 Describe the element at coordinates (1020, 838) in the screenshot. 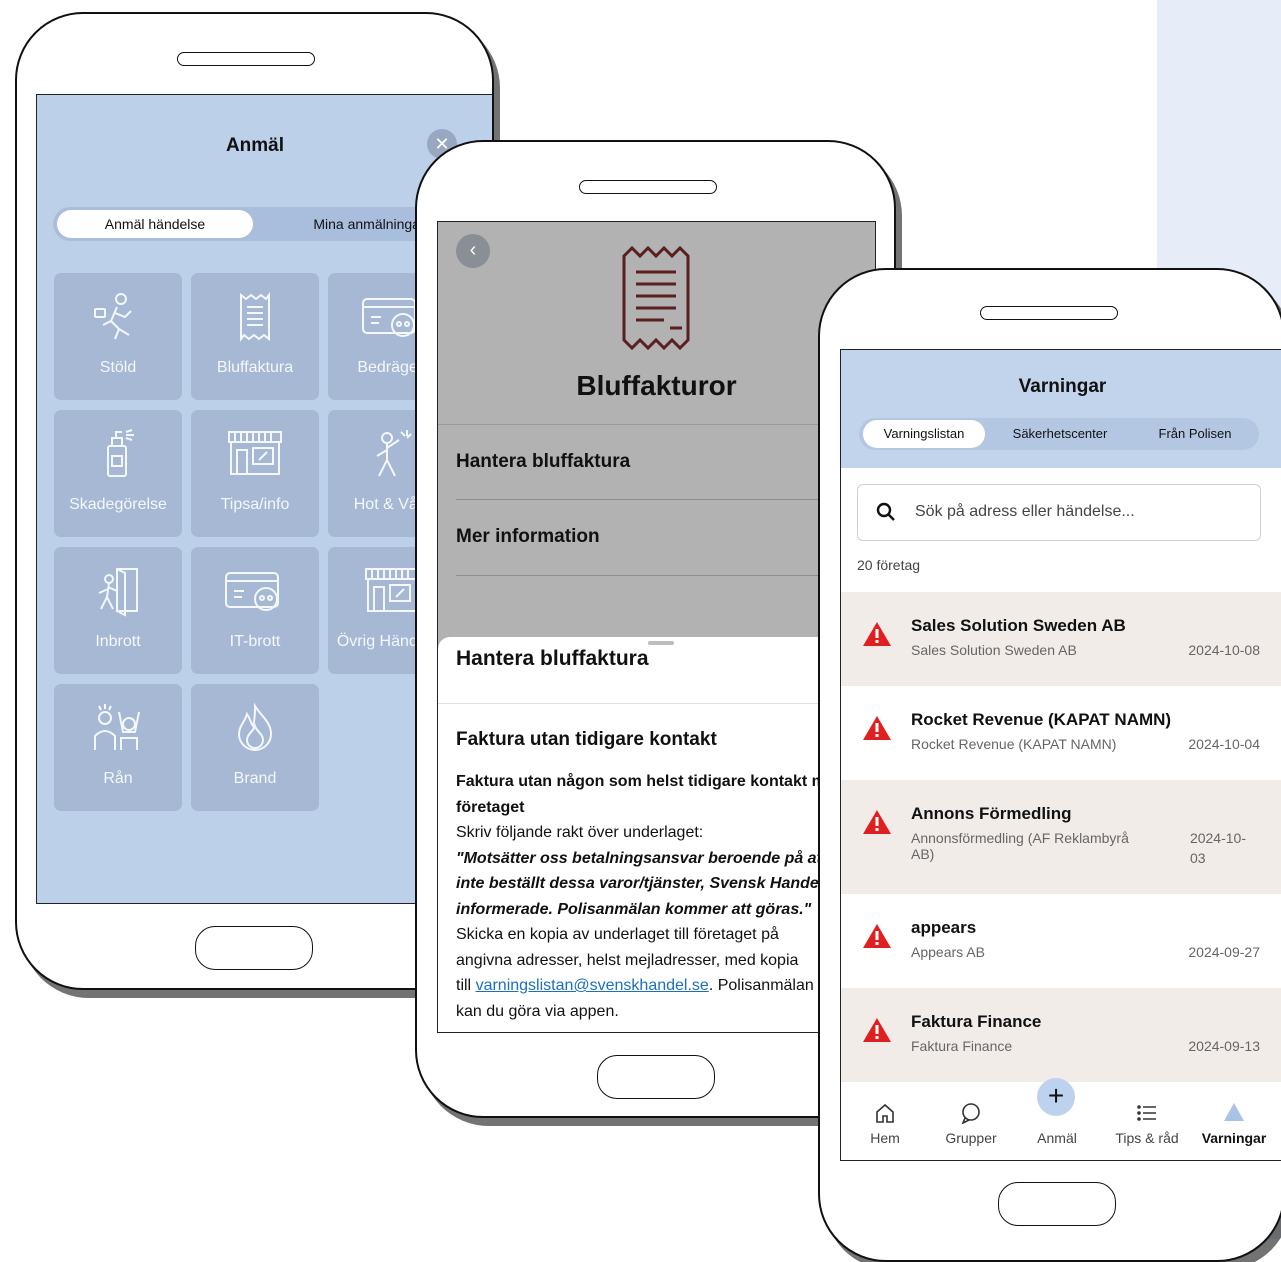

I see `subtitle-line: Annonsförmedling (AF Reklambyrå` at that location.